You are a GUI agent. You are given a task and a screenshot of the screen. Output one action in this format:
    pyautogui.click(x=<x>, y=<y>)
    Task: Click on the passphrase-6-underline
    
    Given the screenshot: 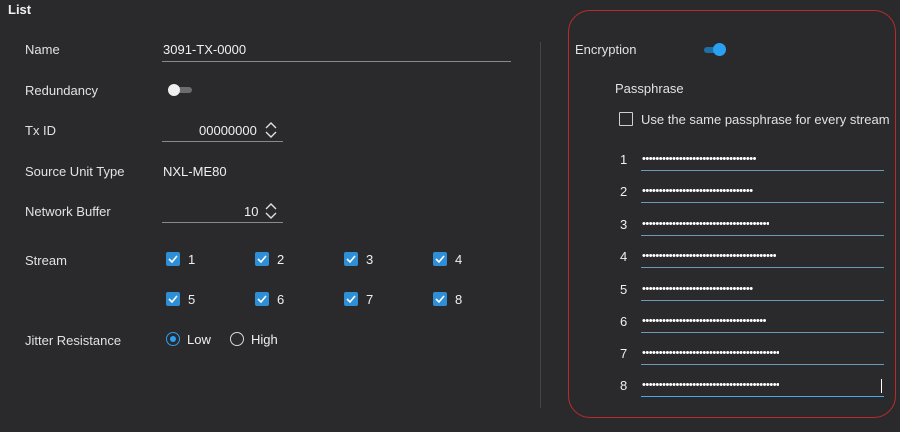 What is the action you would take?
    pyautogui.click(x=762, y=332)
    